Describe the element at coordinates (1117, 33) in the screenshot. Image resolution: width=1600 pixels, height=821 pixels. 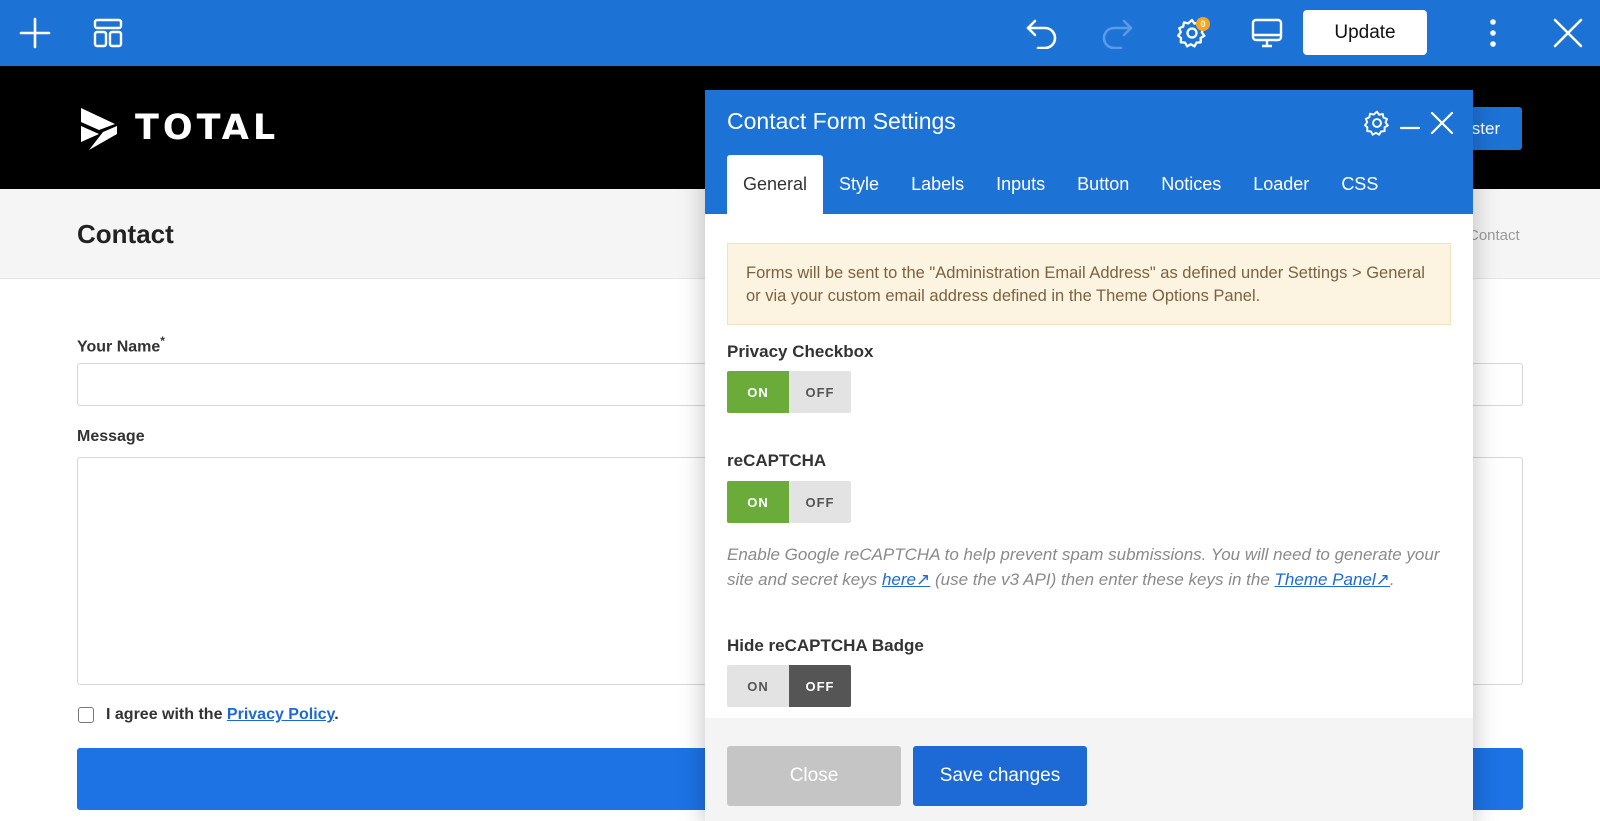
I see `redo-icon` at that location.